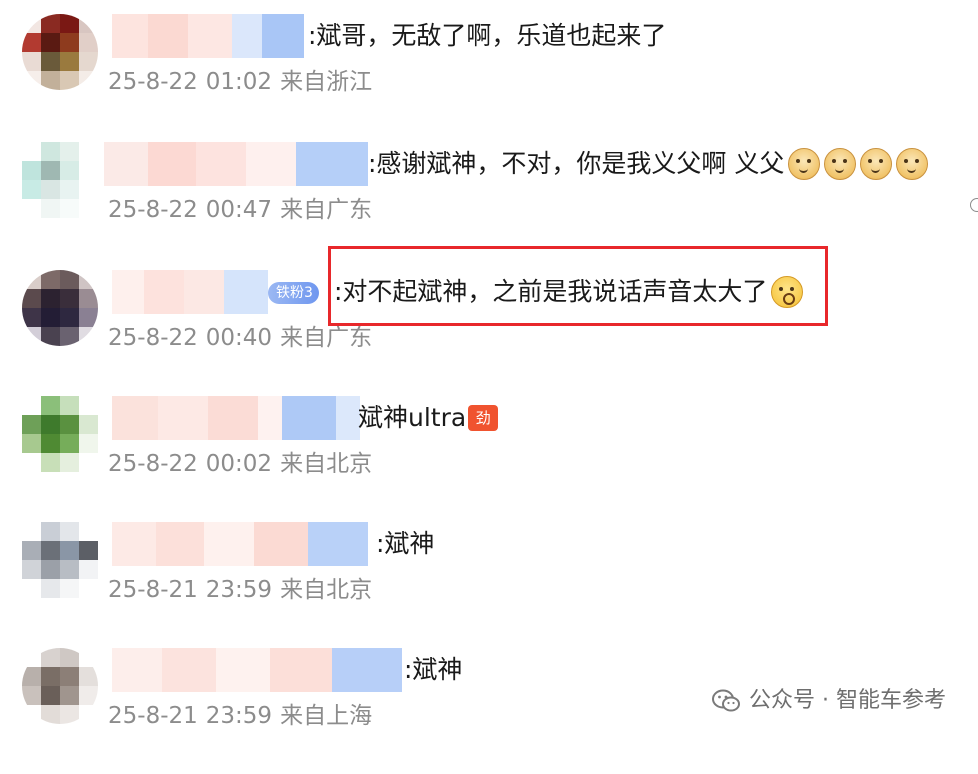 This screenshot has width=978, height=774. Describe the element at coordinates (847, 700) in the screenshot. I see `watermark-text: 公众号 · 智能车参考` at that location.